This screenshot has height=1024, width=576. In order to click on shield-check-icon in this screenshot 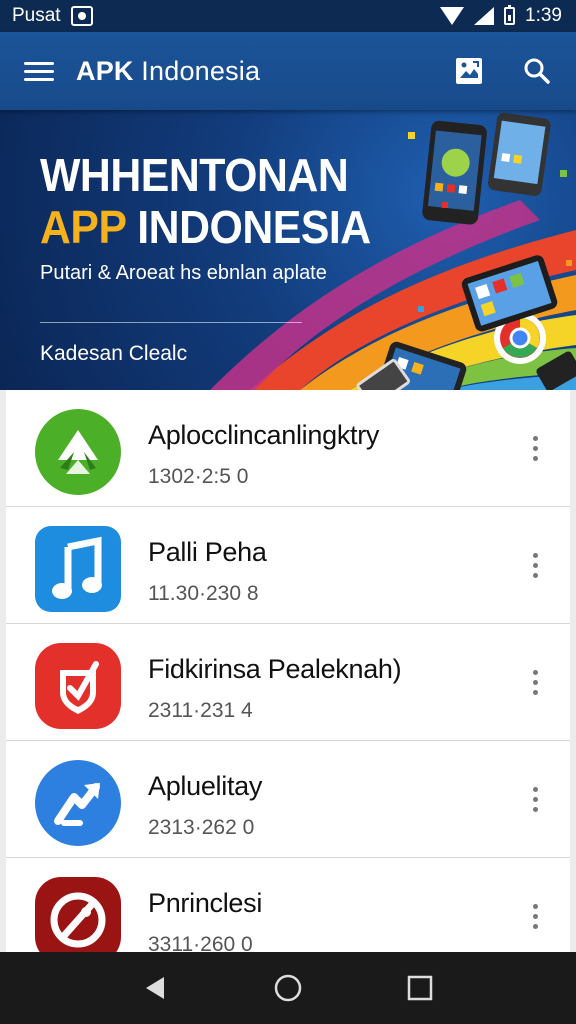, I will do `click(78, 686)`.